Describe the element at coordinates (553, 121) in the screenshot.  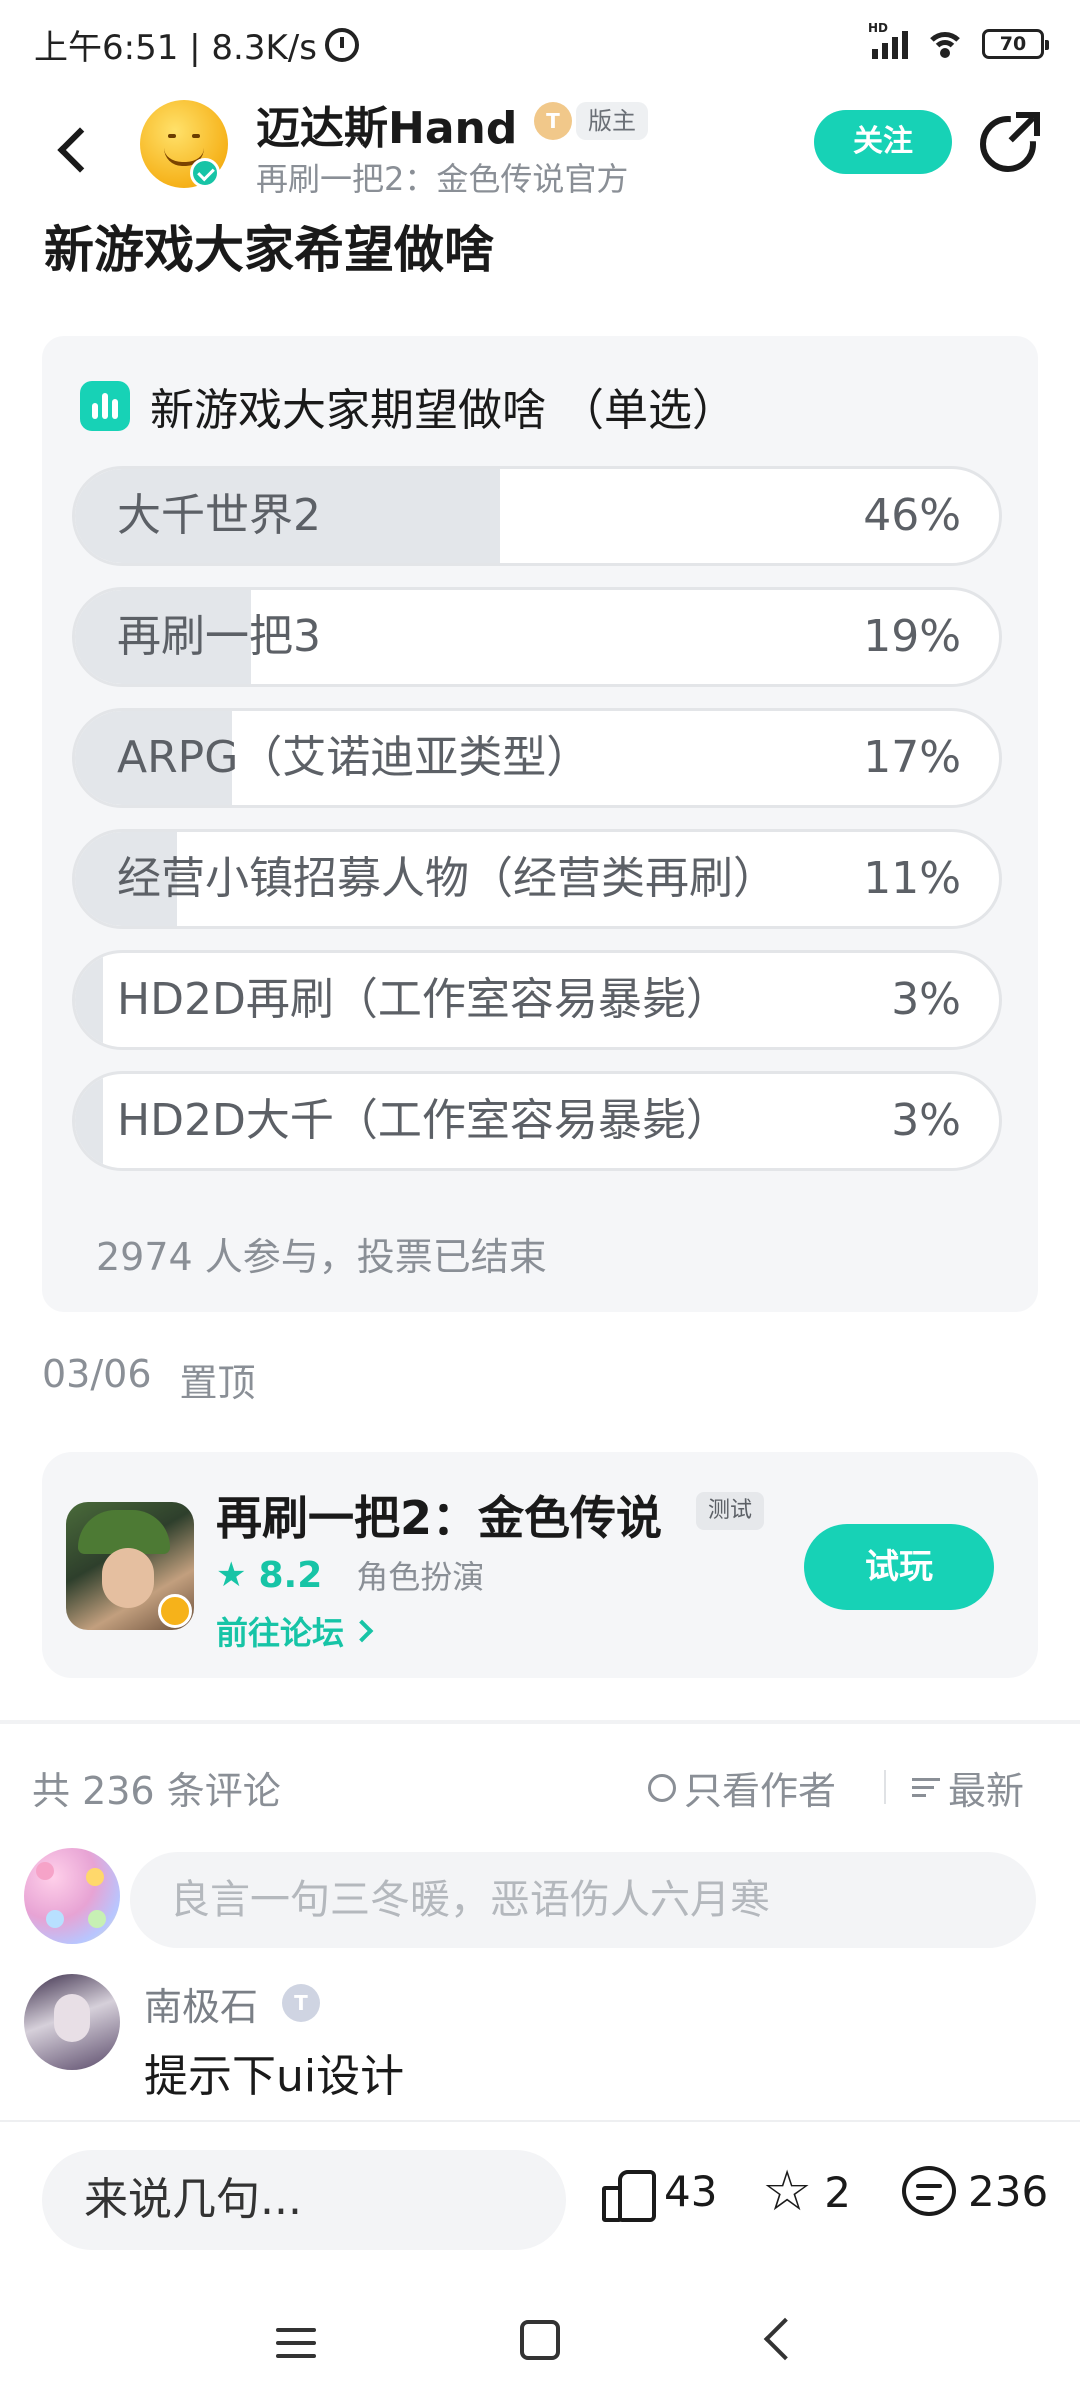
I see `author-level-badge: T` at that location.